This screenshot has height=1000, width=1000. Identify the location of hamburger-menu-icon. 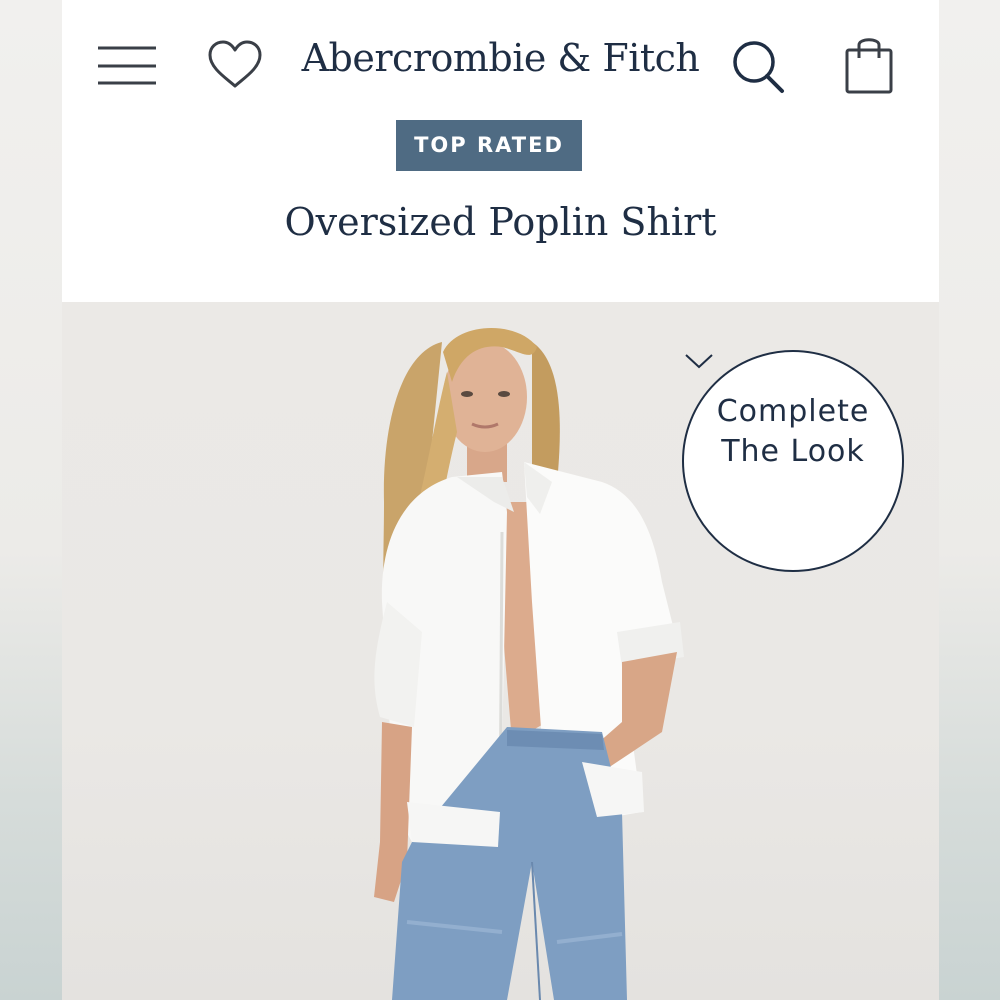
(127, 65).